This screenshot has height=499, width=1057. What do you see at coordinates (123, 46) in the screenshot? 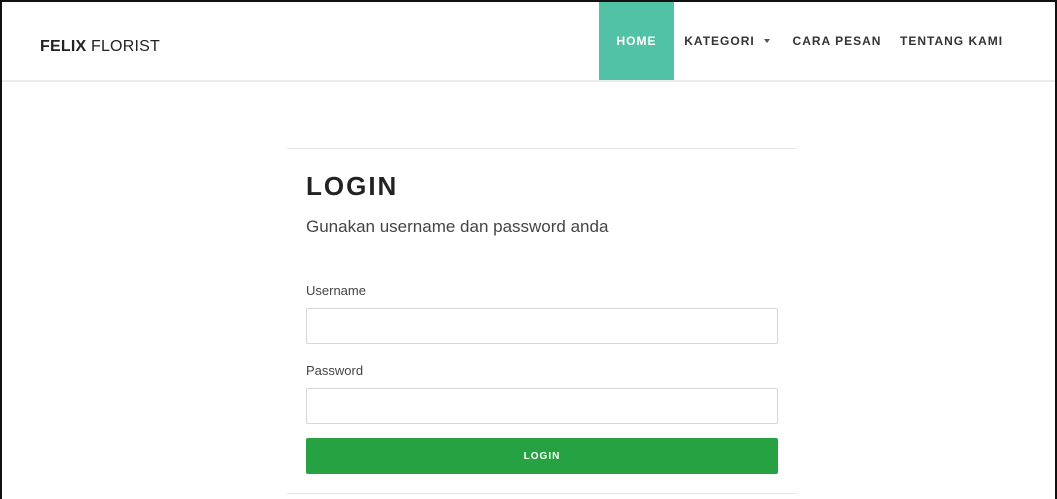
I see `brand-name-rest: FLORIST` at bounding box center [123, 46].